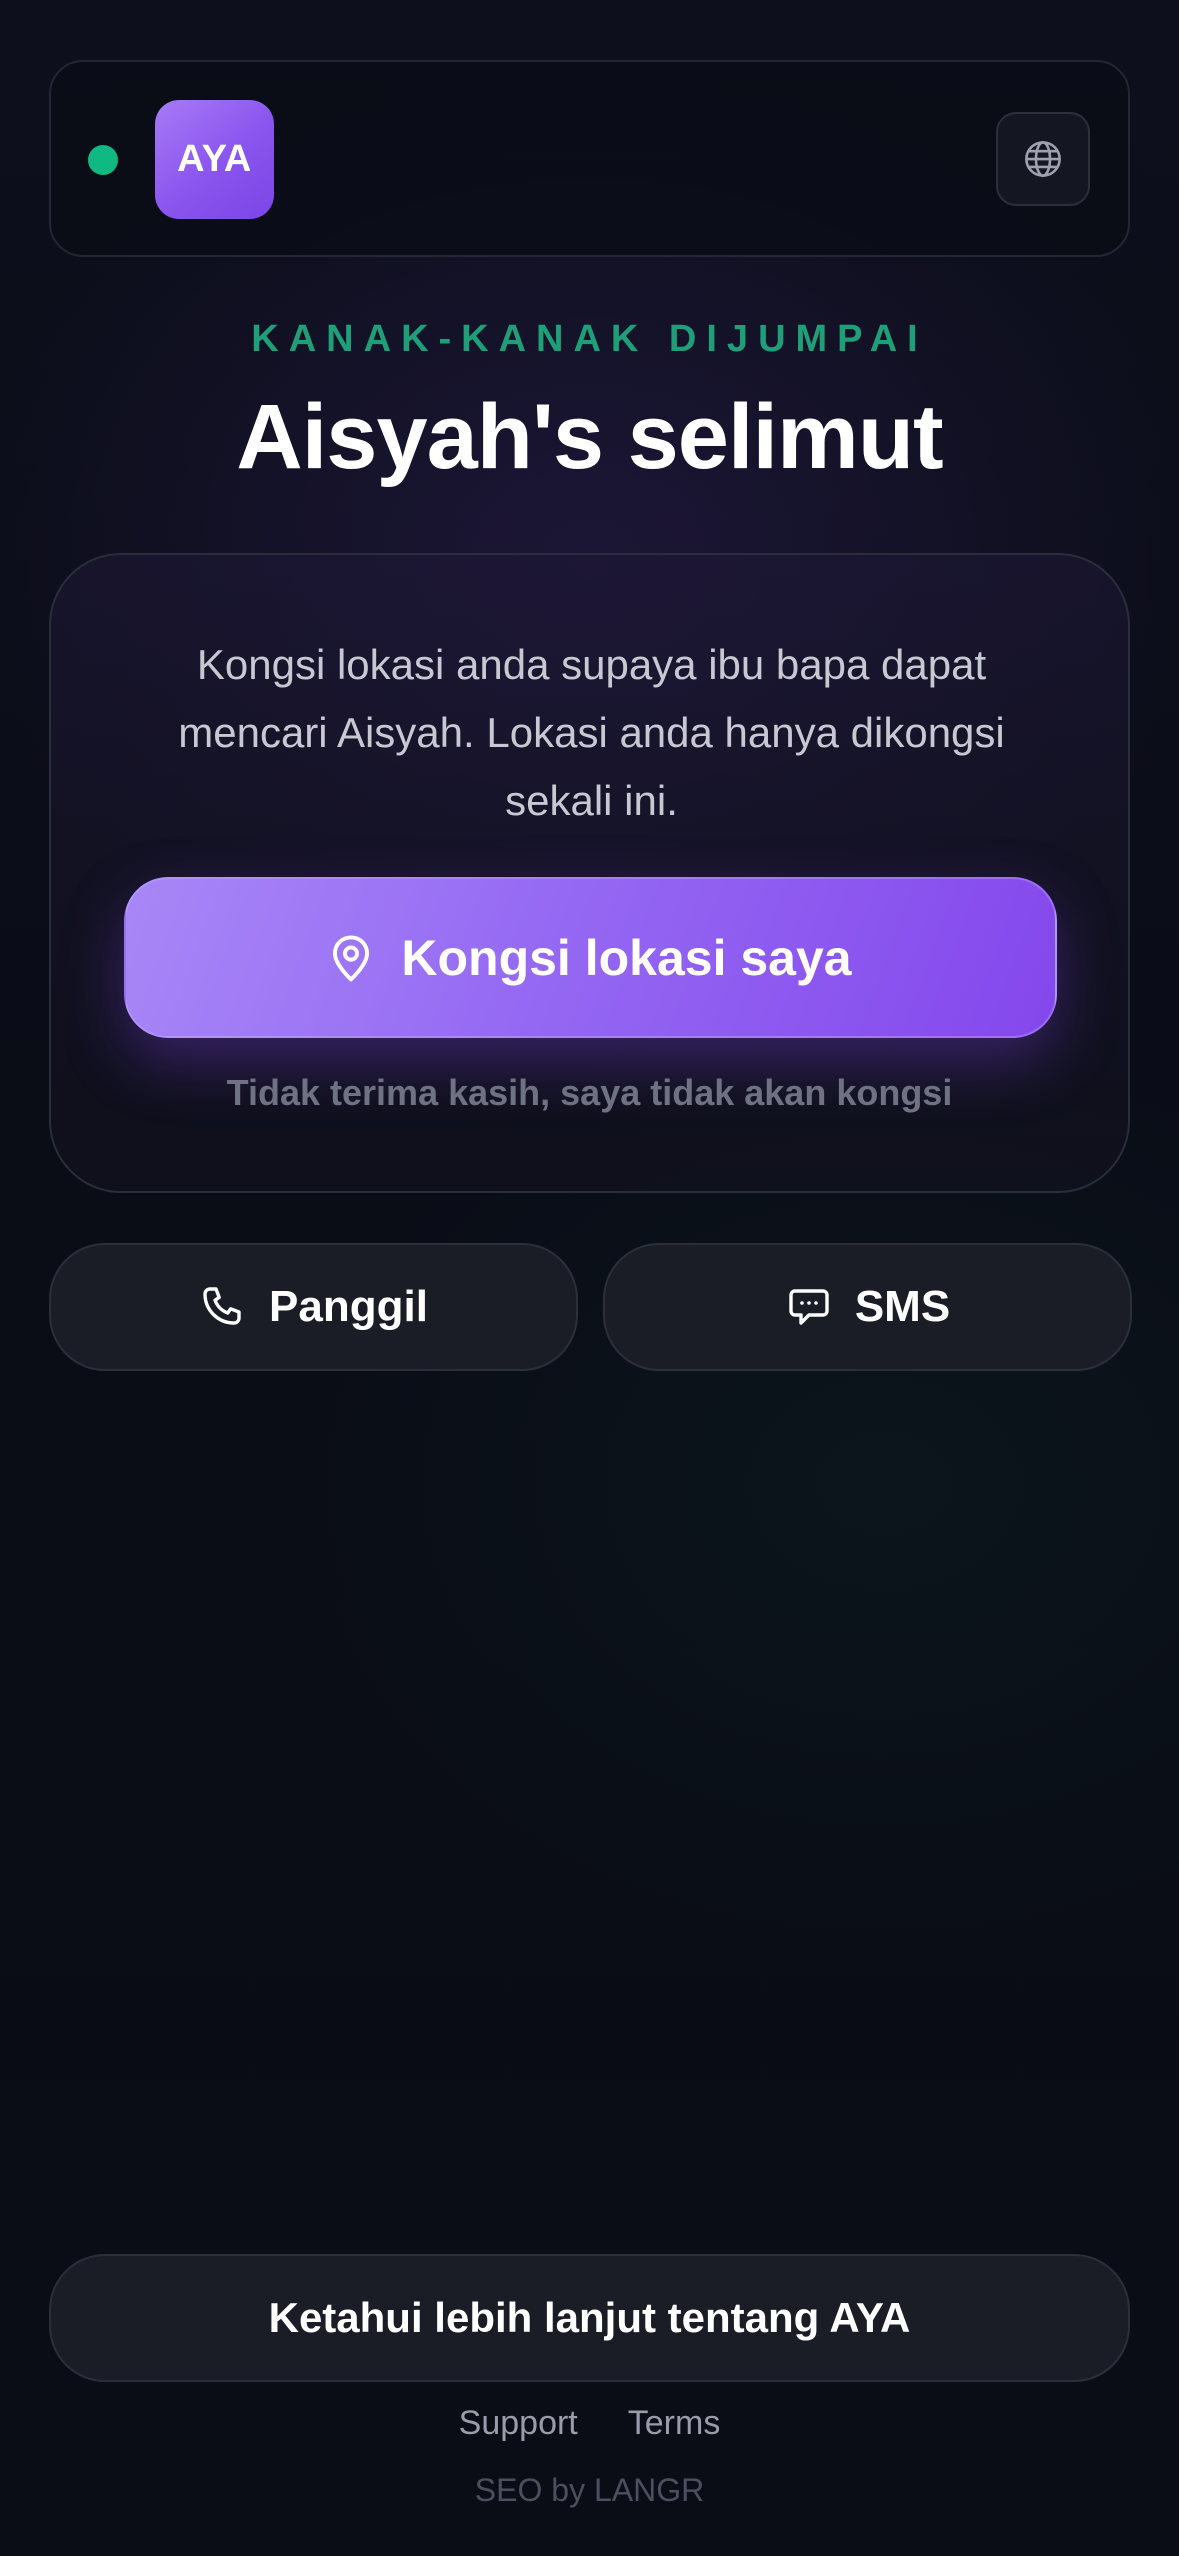 The width and height of the screenshot is (1179, 2556). What do you see at coordinates (351, 958) in the screenshot?
I see `map-pin-icon` at bounding box center [351, 958].